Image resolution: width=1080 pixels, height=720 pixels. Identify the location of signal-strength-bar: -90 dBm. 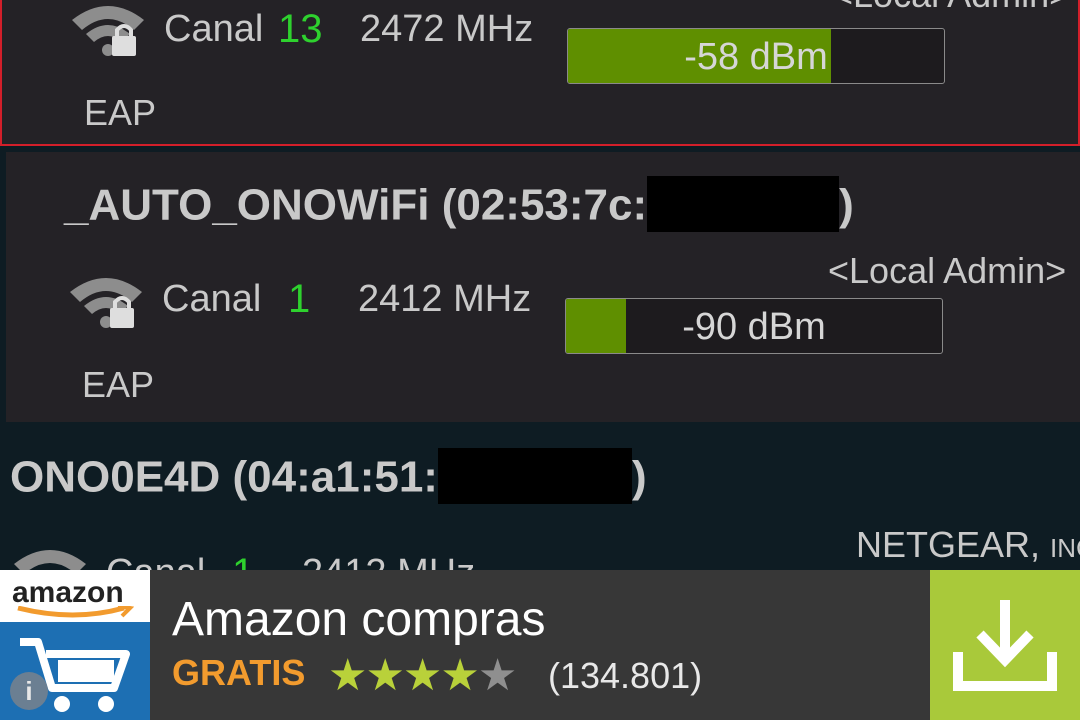
(754, 326).